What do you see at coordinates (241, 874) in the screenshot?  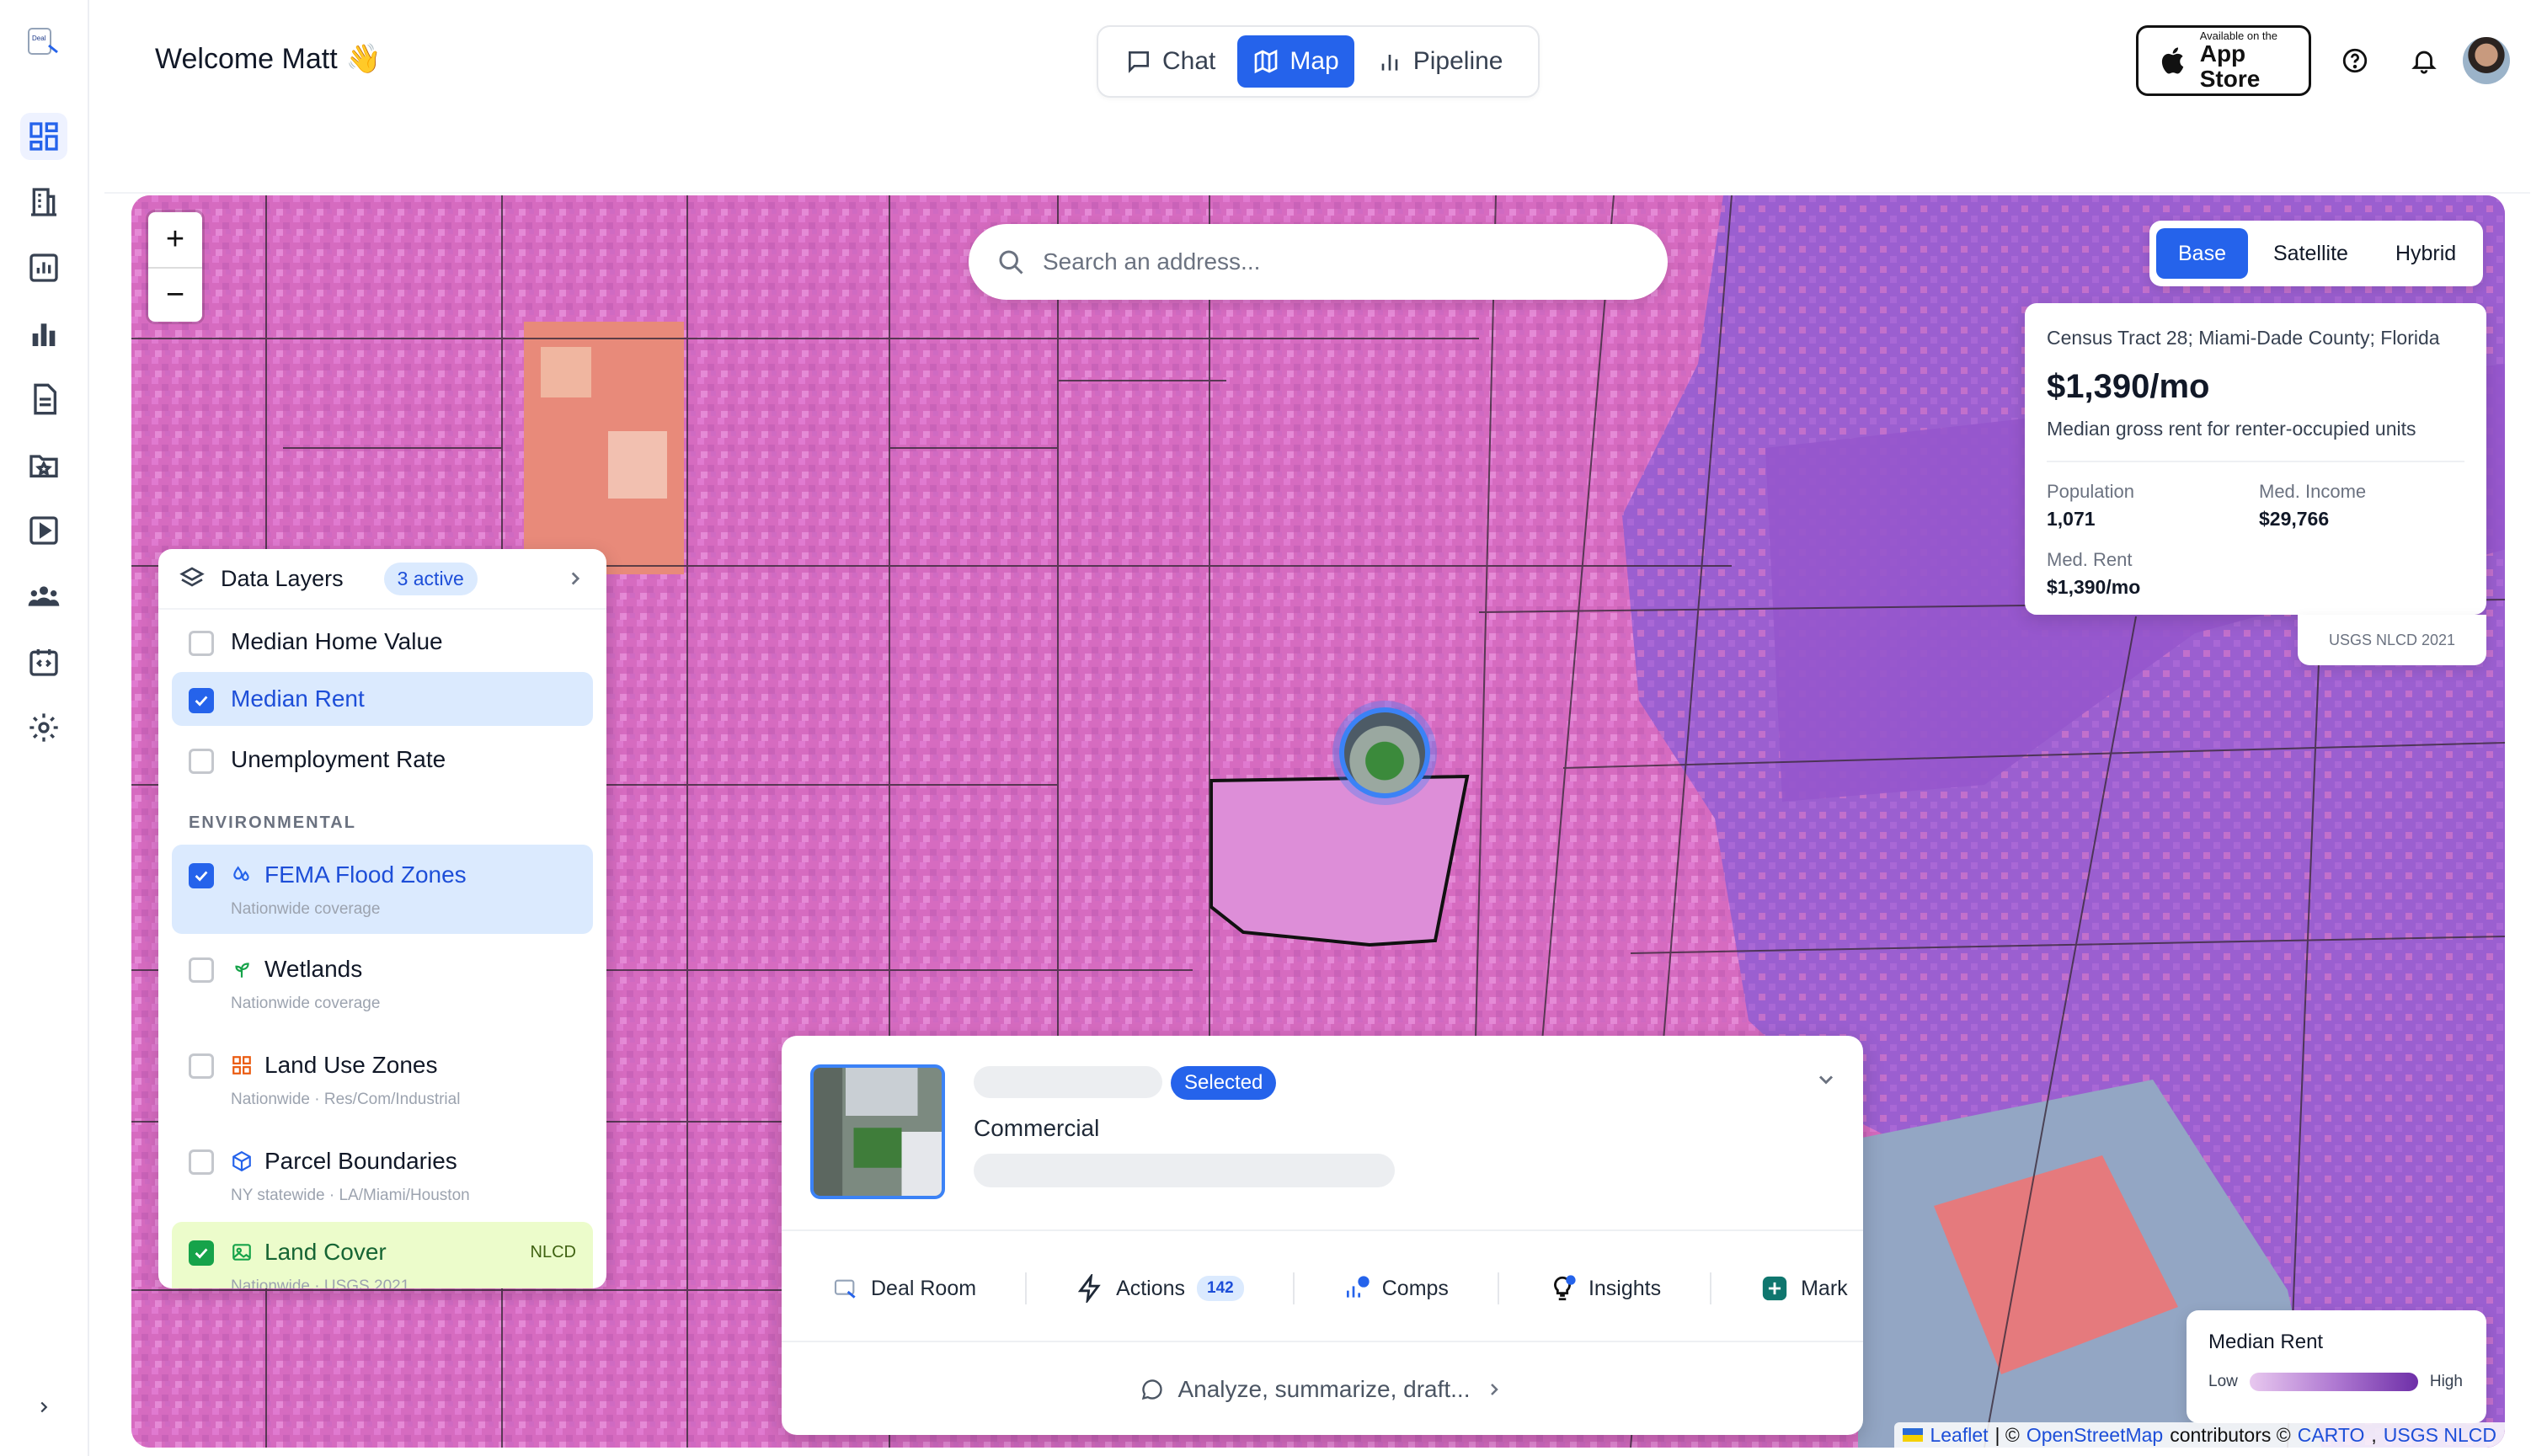 I see `flood-icon` at bounding box center [241, 874].